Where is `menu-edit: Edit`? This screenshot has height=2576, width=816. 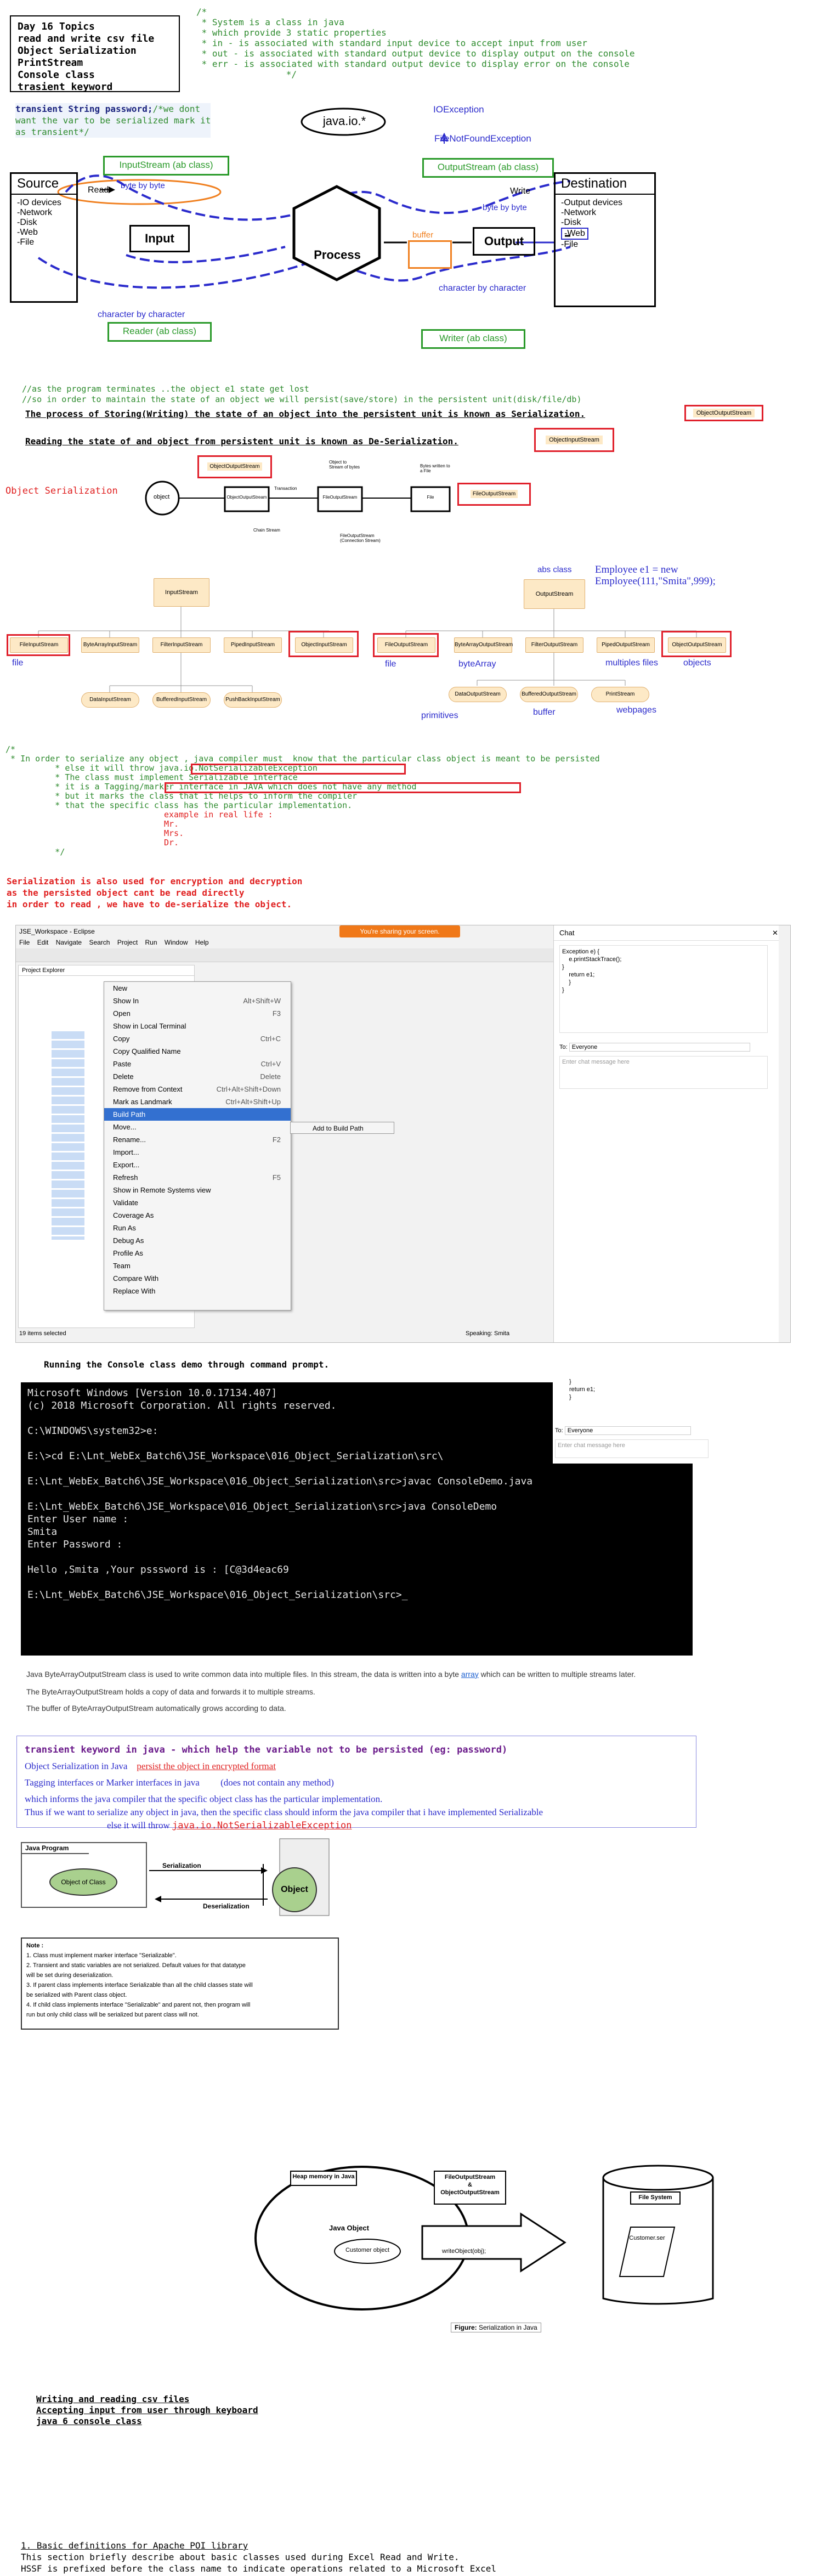
menu-edit: Edit is located at coordinates (43, 942).